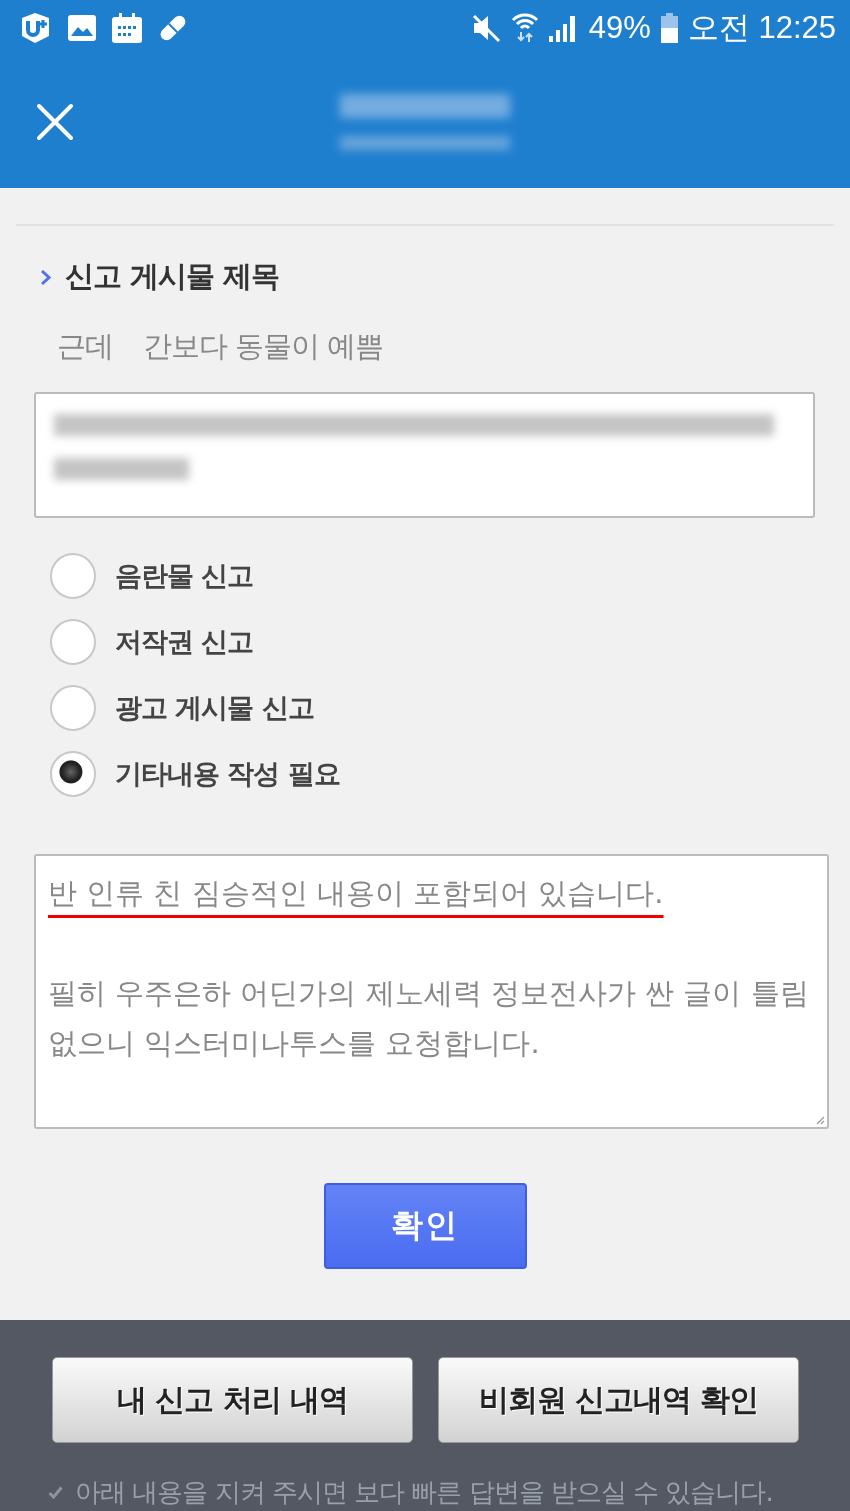 The height and width of the screenshot is (1511, 850). Describe the element at coordinates (619, 27) in the screenshot. I see `battery-percent: 49%` at that location.